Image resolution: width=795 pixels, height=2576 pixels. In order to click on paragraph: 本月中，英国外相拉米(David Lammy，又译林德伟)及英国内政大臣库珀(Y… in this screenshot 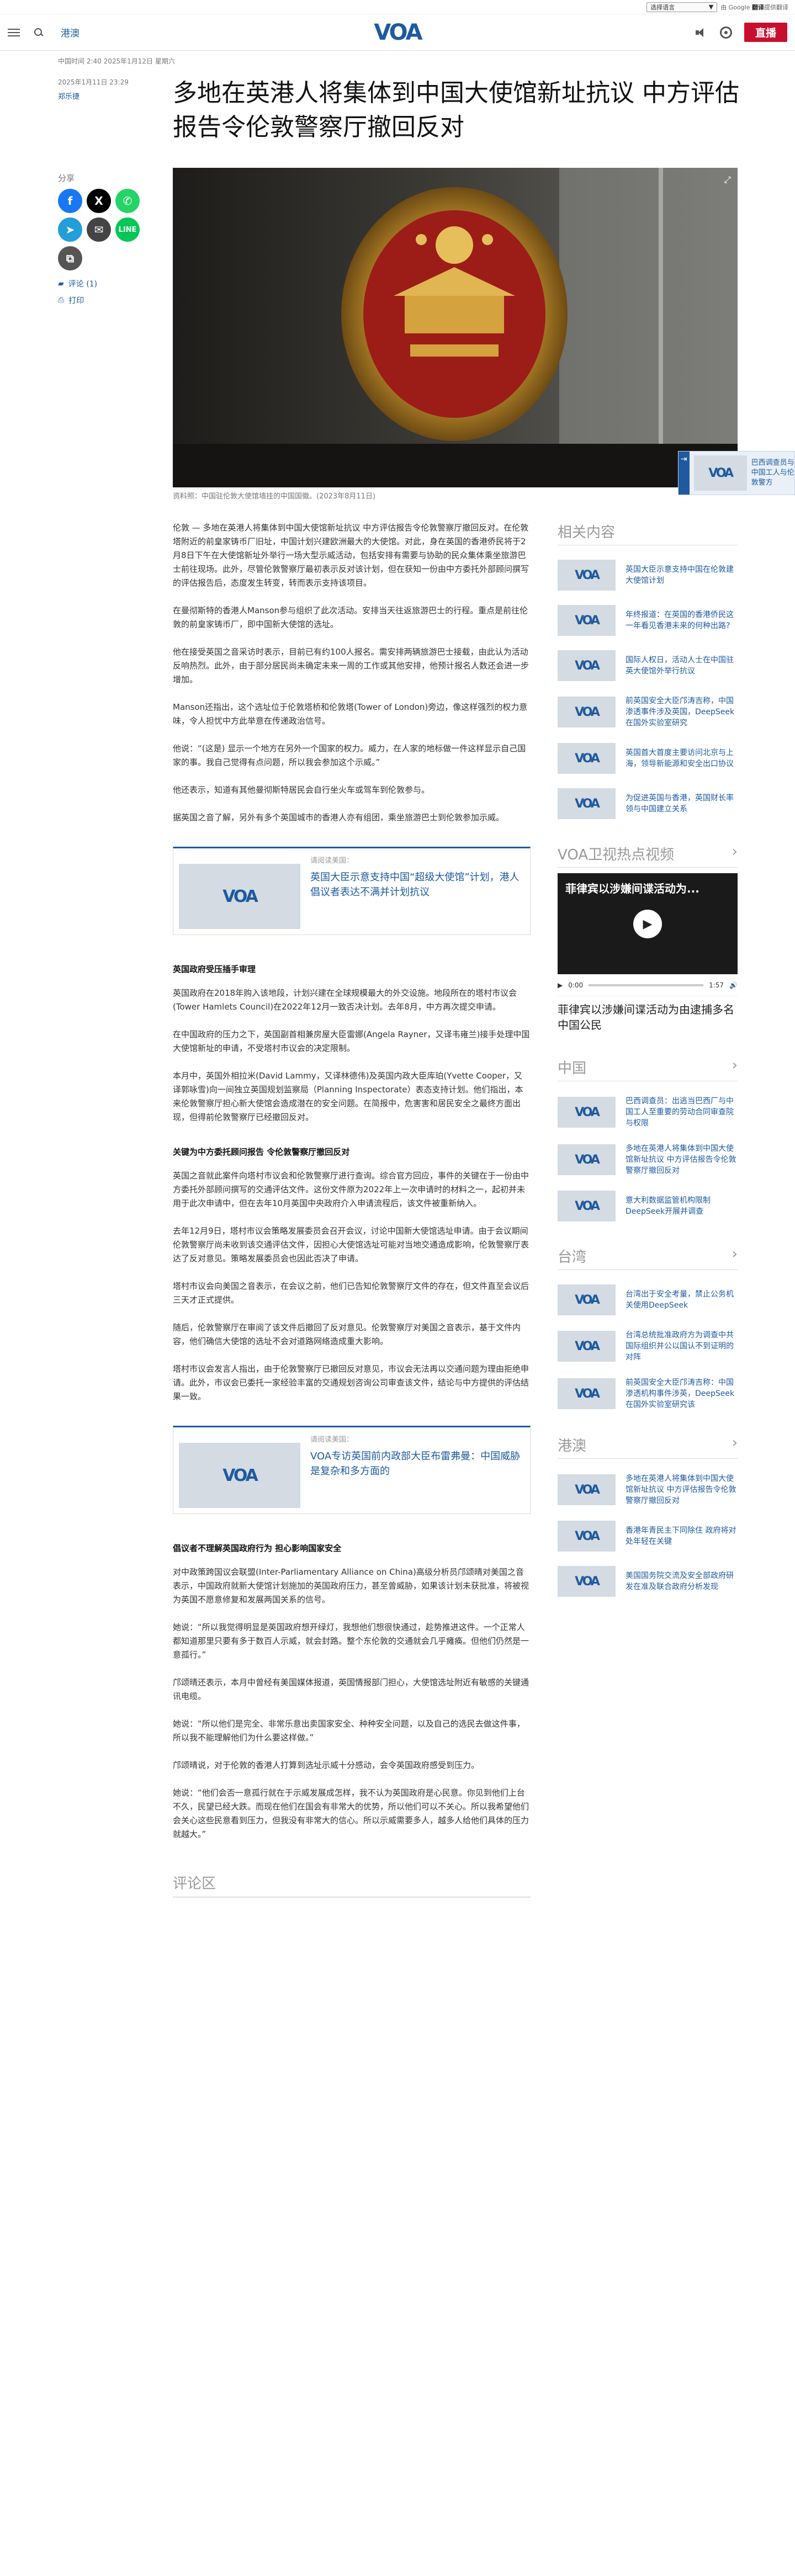, I will do `click(348, 1096)`.